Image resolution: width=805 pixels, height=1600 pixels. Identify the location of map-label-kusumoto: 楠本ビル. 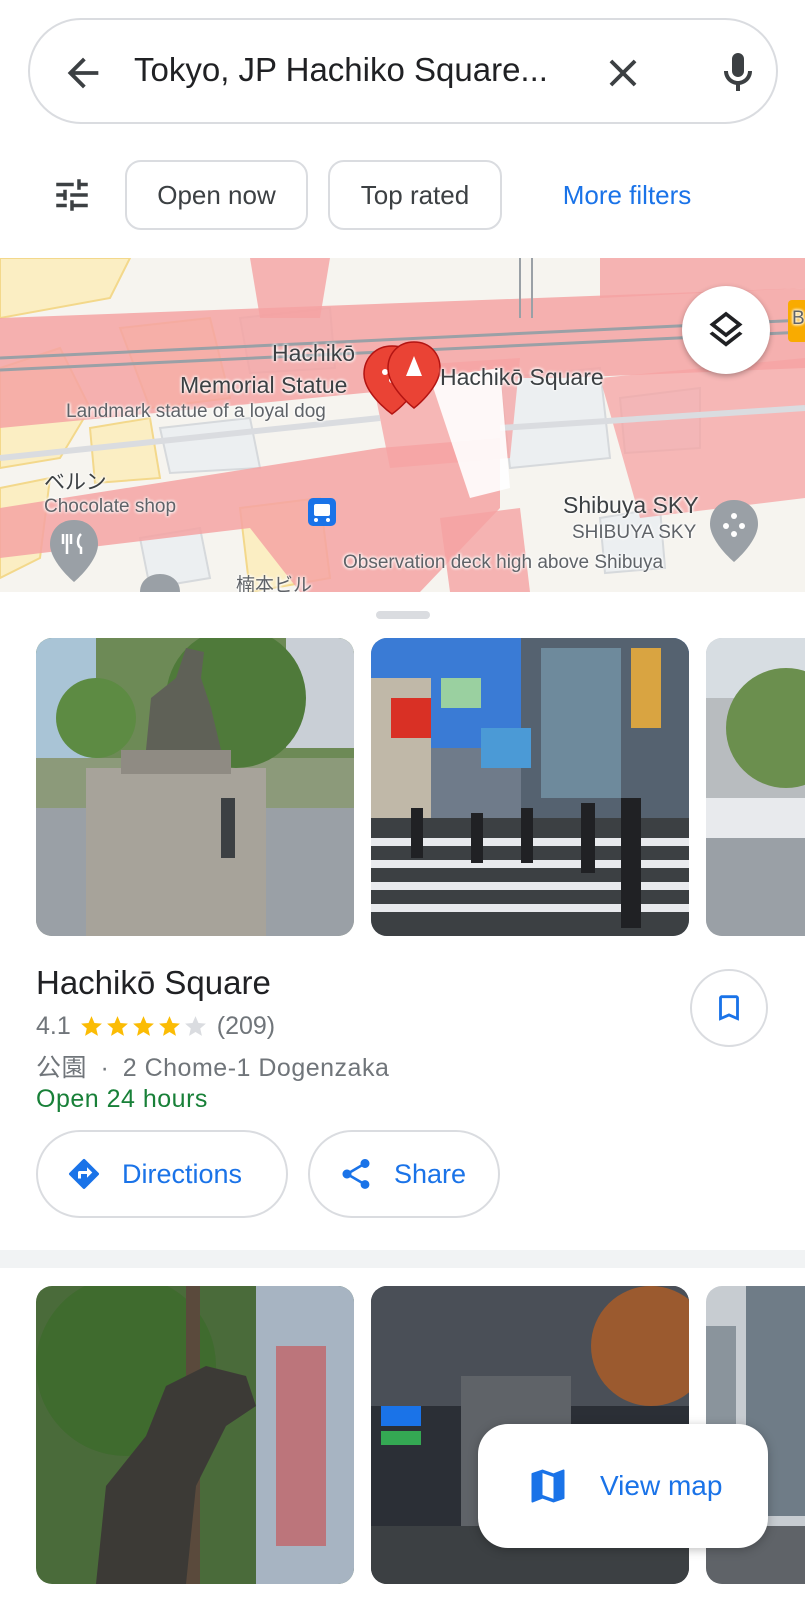
(274, 583).